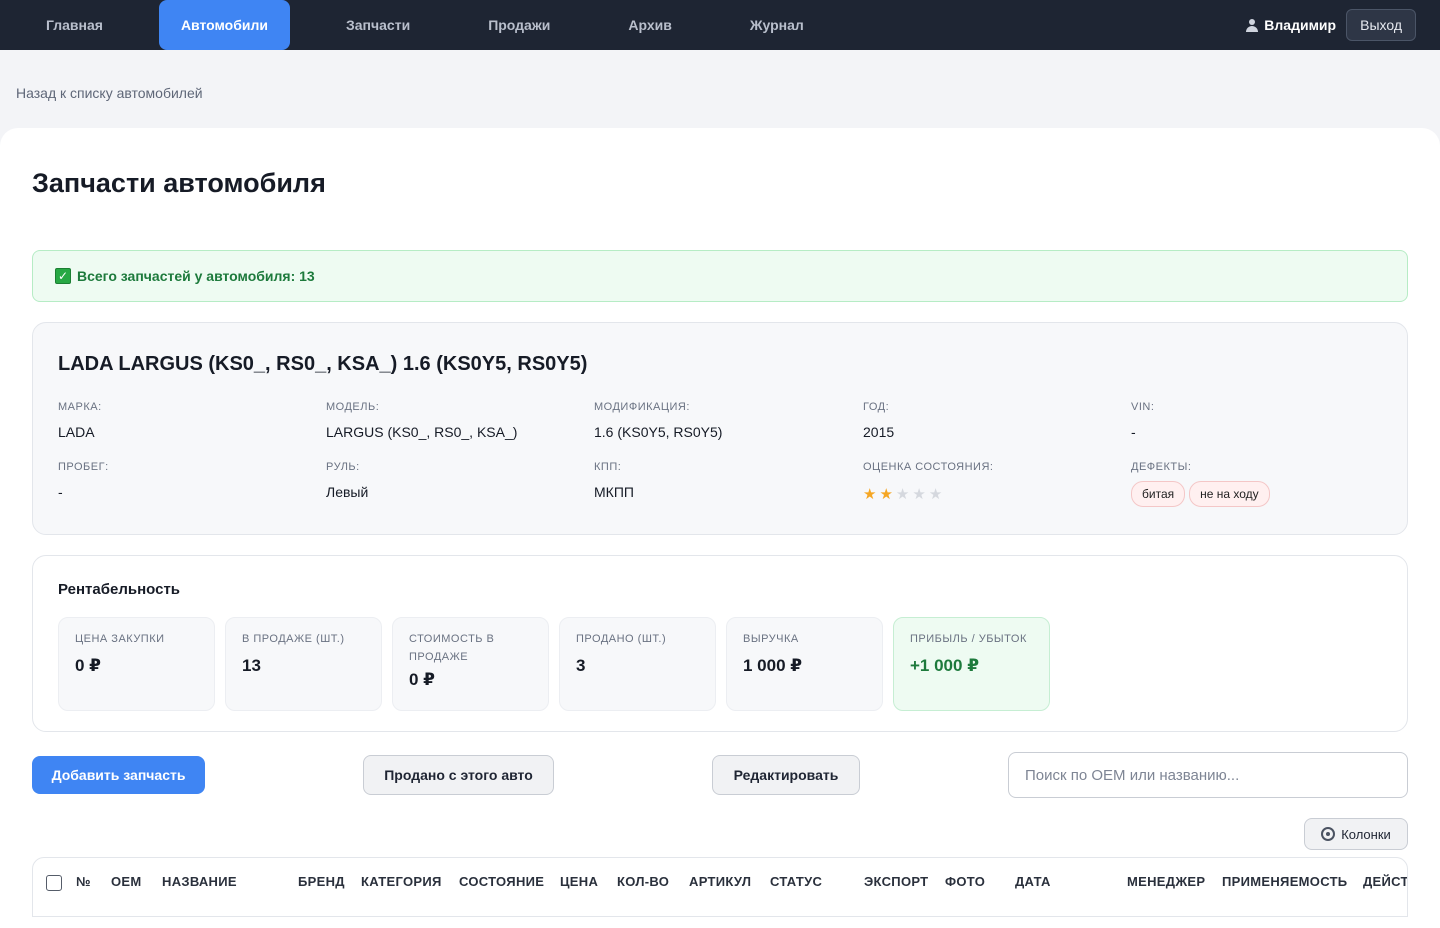  I want to click on th-export: ЭКСПОРТ, so click(896, 881).